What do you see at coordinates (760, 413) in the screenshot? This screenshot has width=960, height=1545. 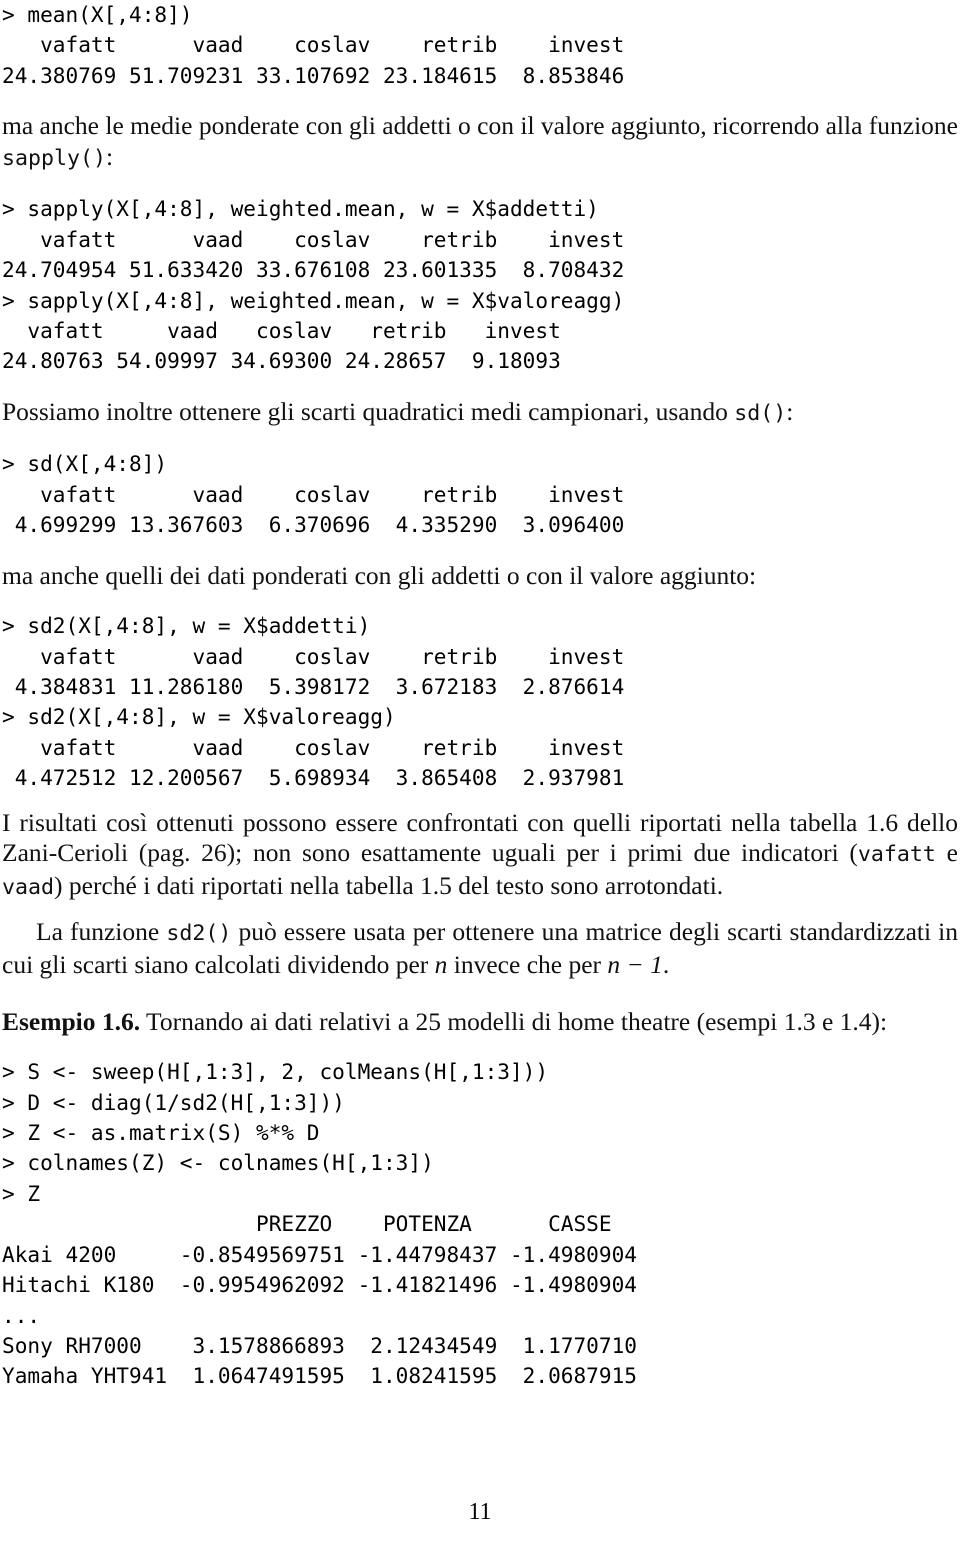 I see `inline-code-sd: sd()` at bounding box center [760, 413].